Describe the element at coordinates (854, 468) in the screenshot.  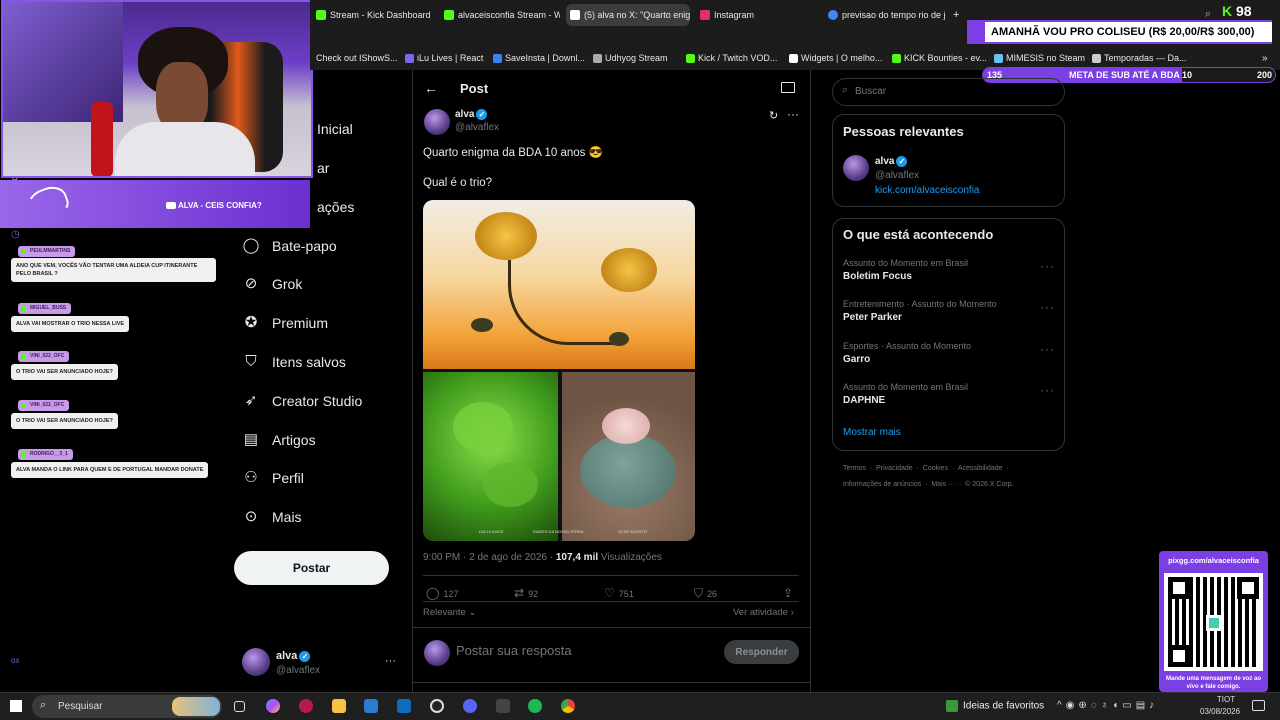
I see `footer-link: Termos` at that location.